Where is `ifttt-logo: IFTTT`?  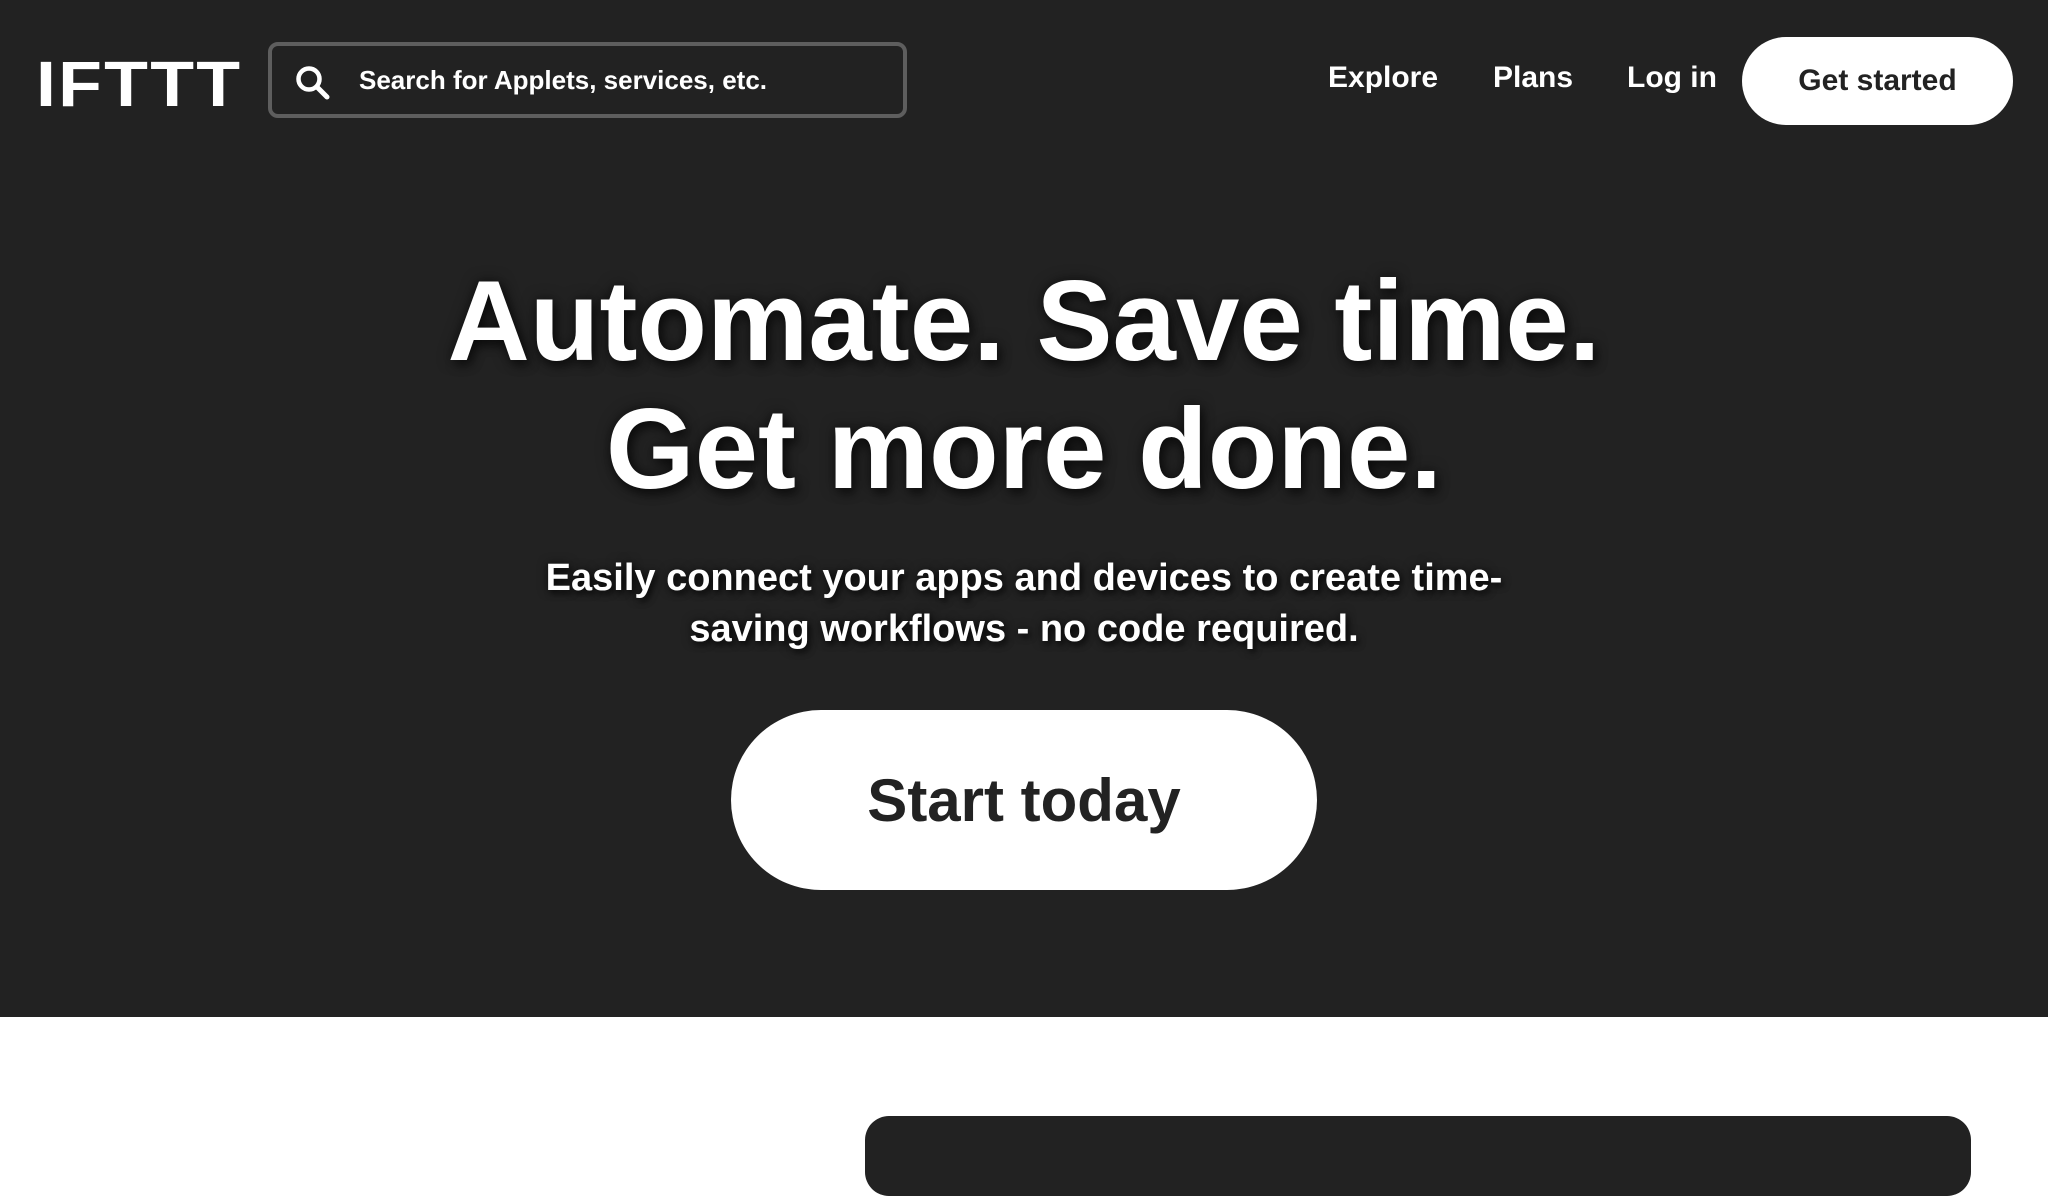 ifttt-logo: IFTTT is located at coordinates (139, 84).